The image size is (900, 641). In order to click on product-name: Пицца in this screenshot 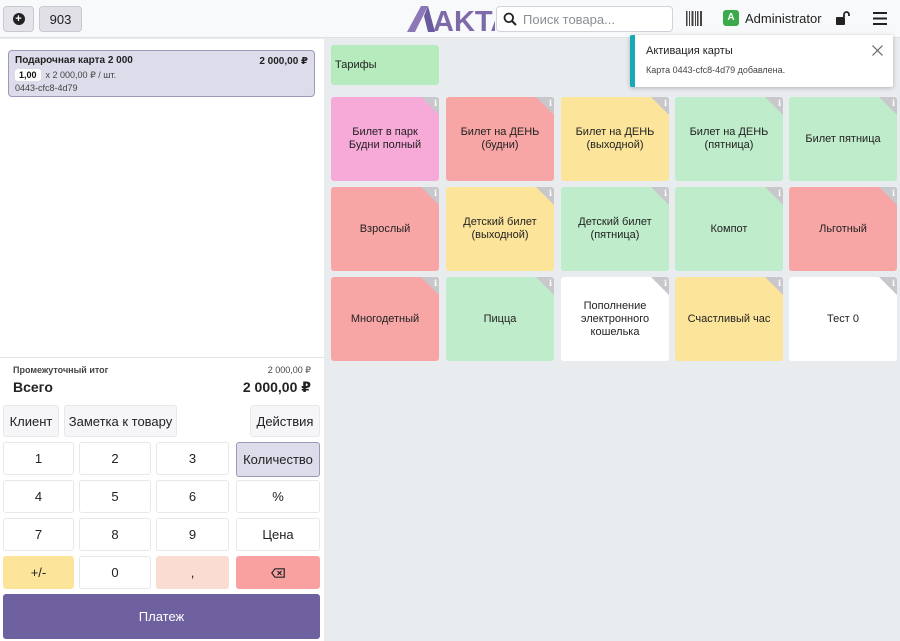, I will do `click(500, 318)`.